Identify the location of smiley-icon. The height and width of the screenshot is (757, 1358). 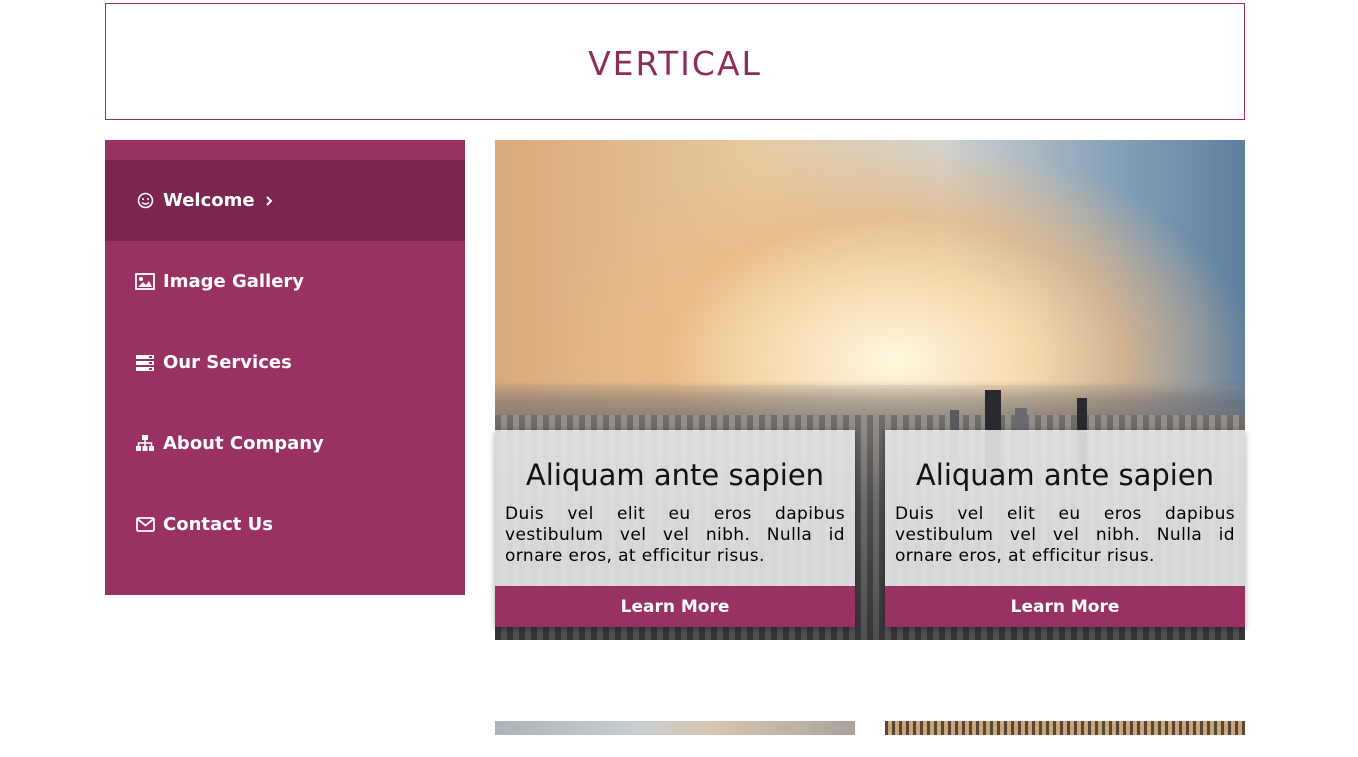
(145, 201).